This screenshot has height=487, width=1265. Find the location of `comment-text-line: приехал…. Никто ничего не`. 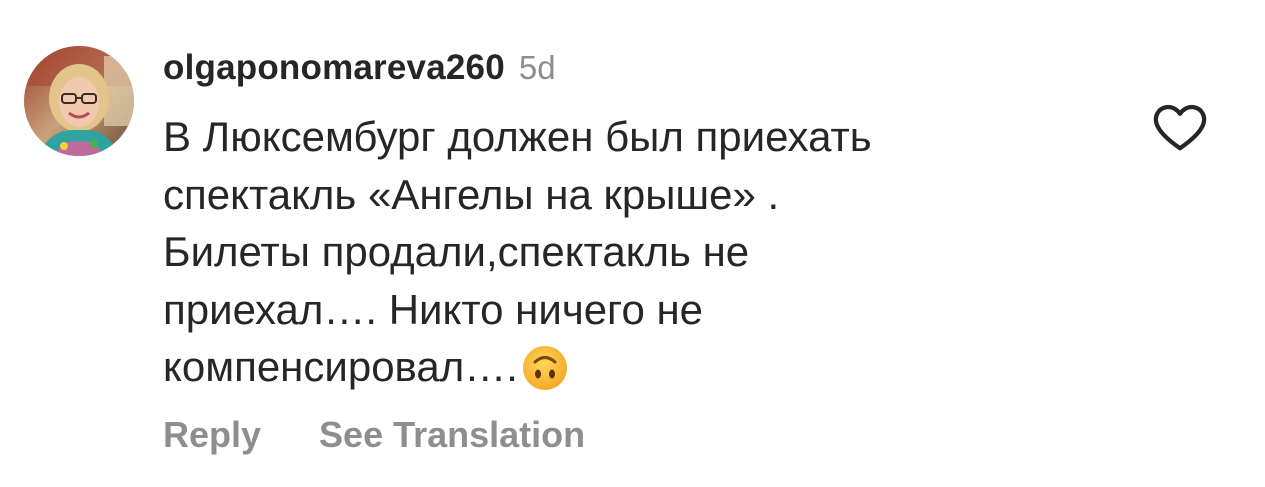

comment-text-line: приехал…. Никто ничего не is located at coordinates (433, 309).